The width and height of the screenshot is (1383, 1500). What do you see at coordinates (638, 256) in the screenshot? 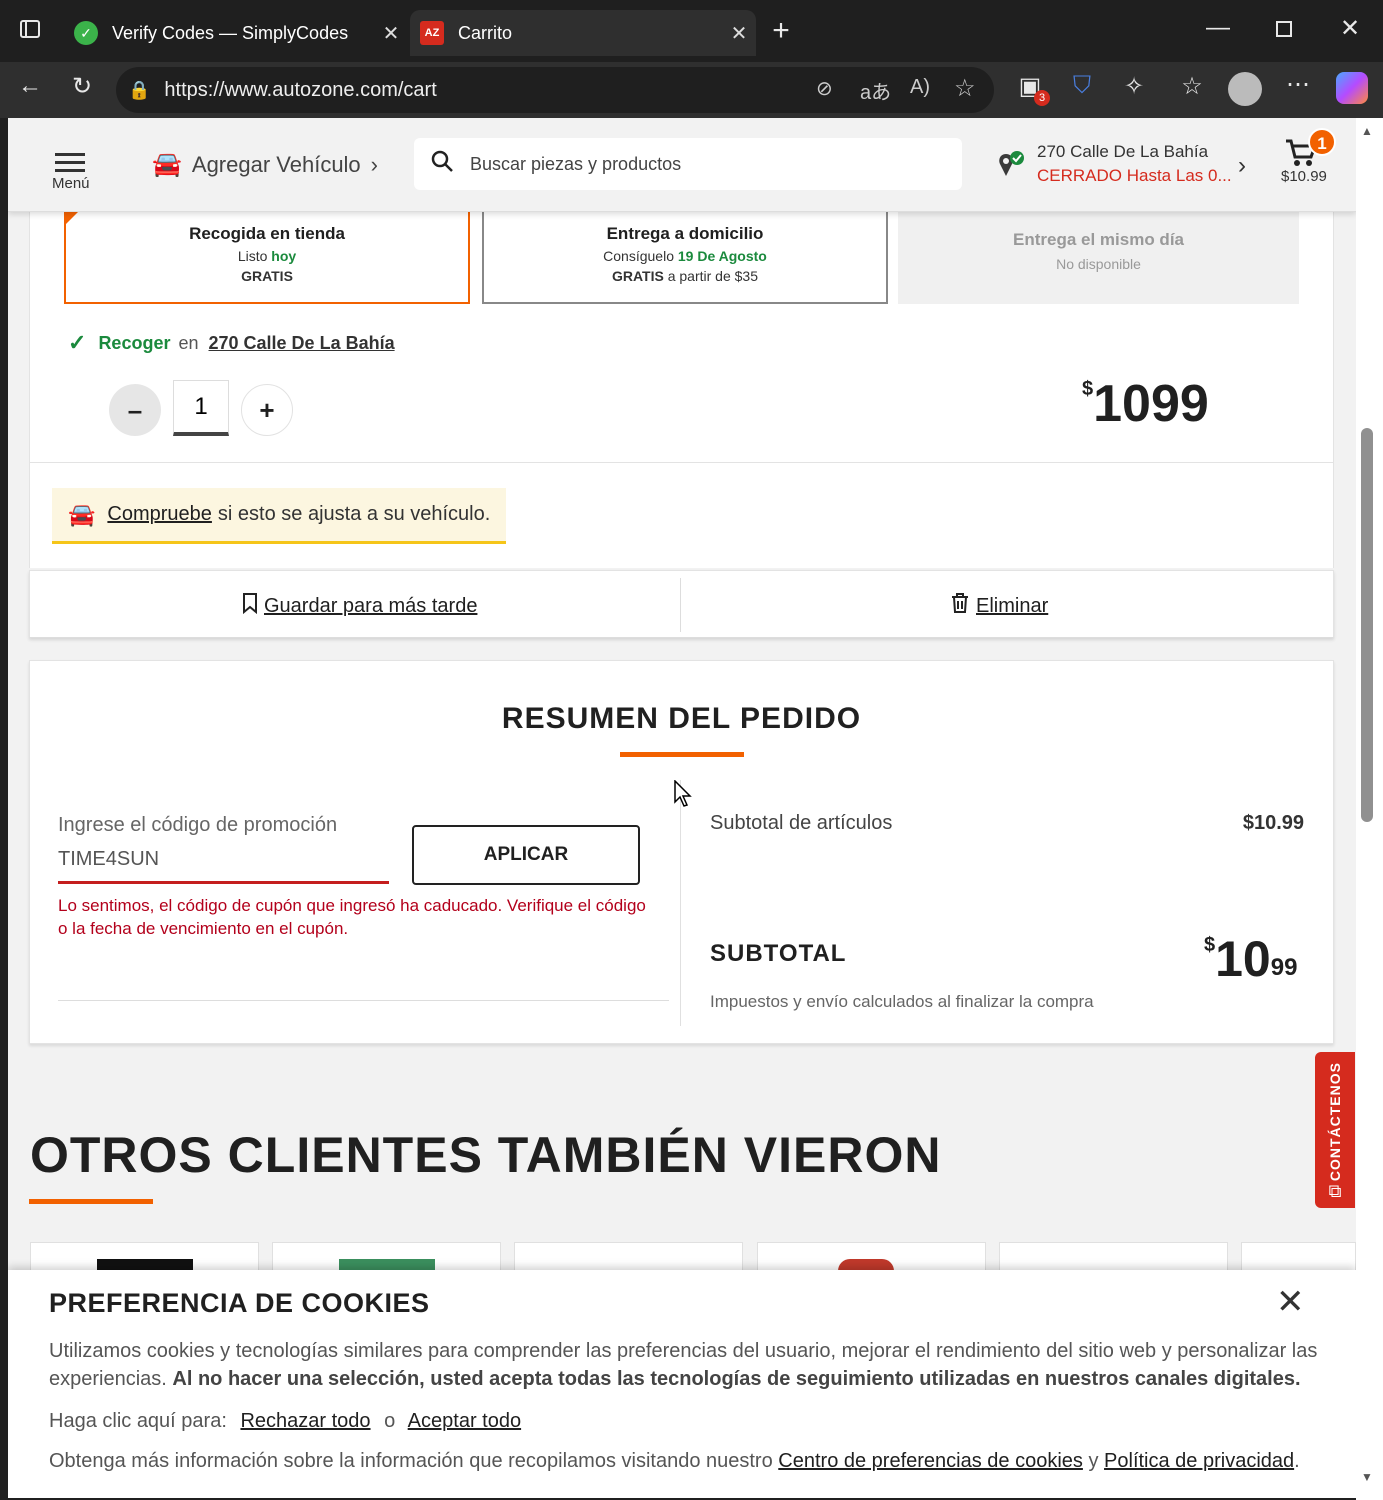
I see `delivery-get-label: Consíguelo` at bounding box center [638, 256].